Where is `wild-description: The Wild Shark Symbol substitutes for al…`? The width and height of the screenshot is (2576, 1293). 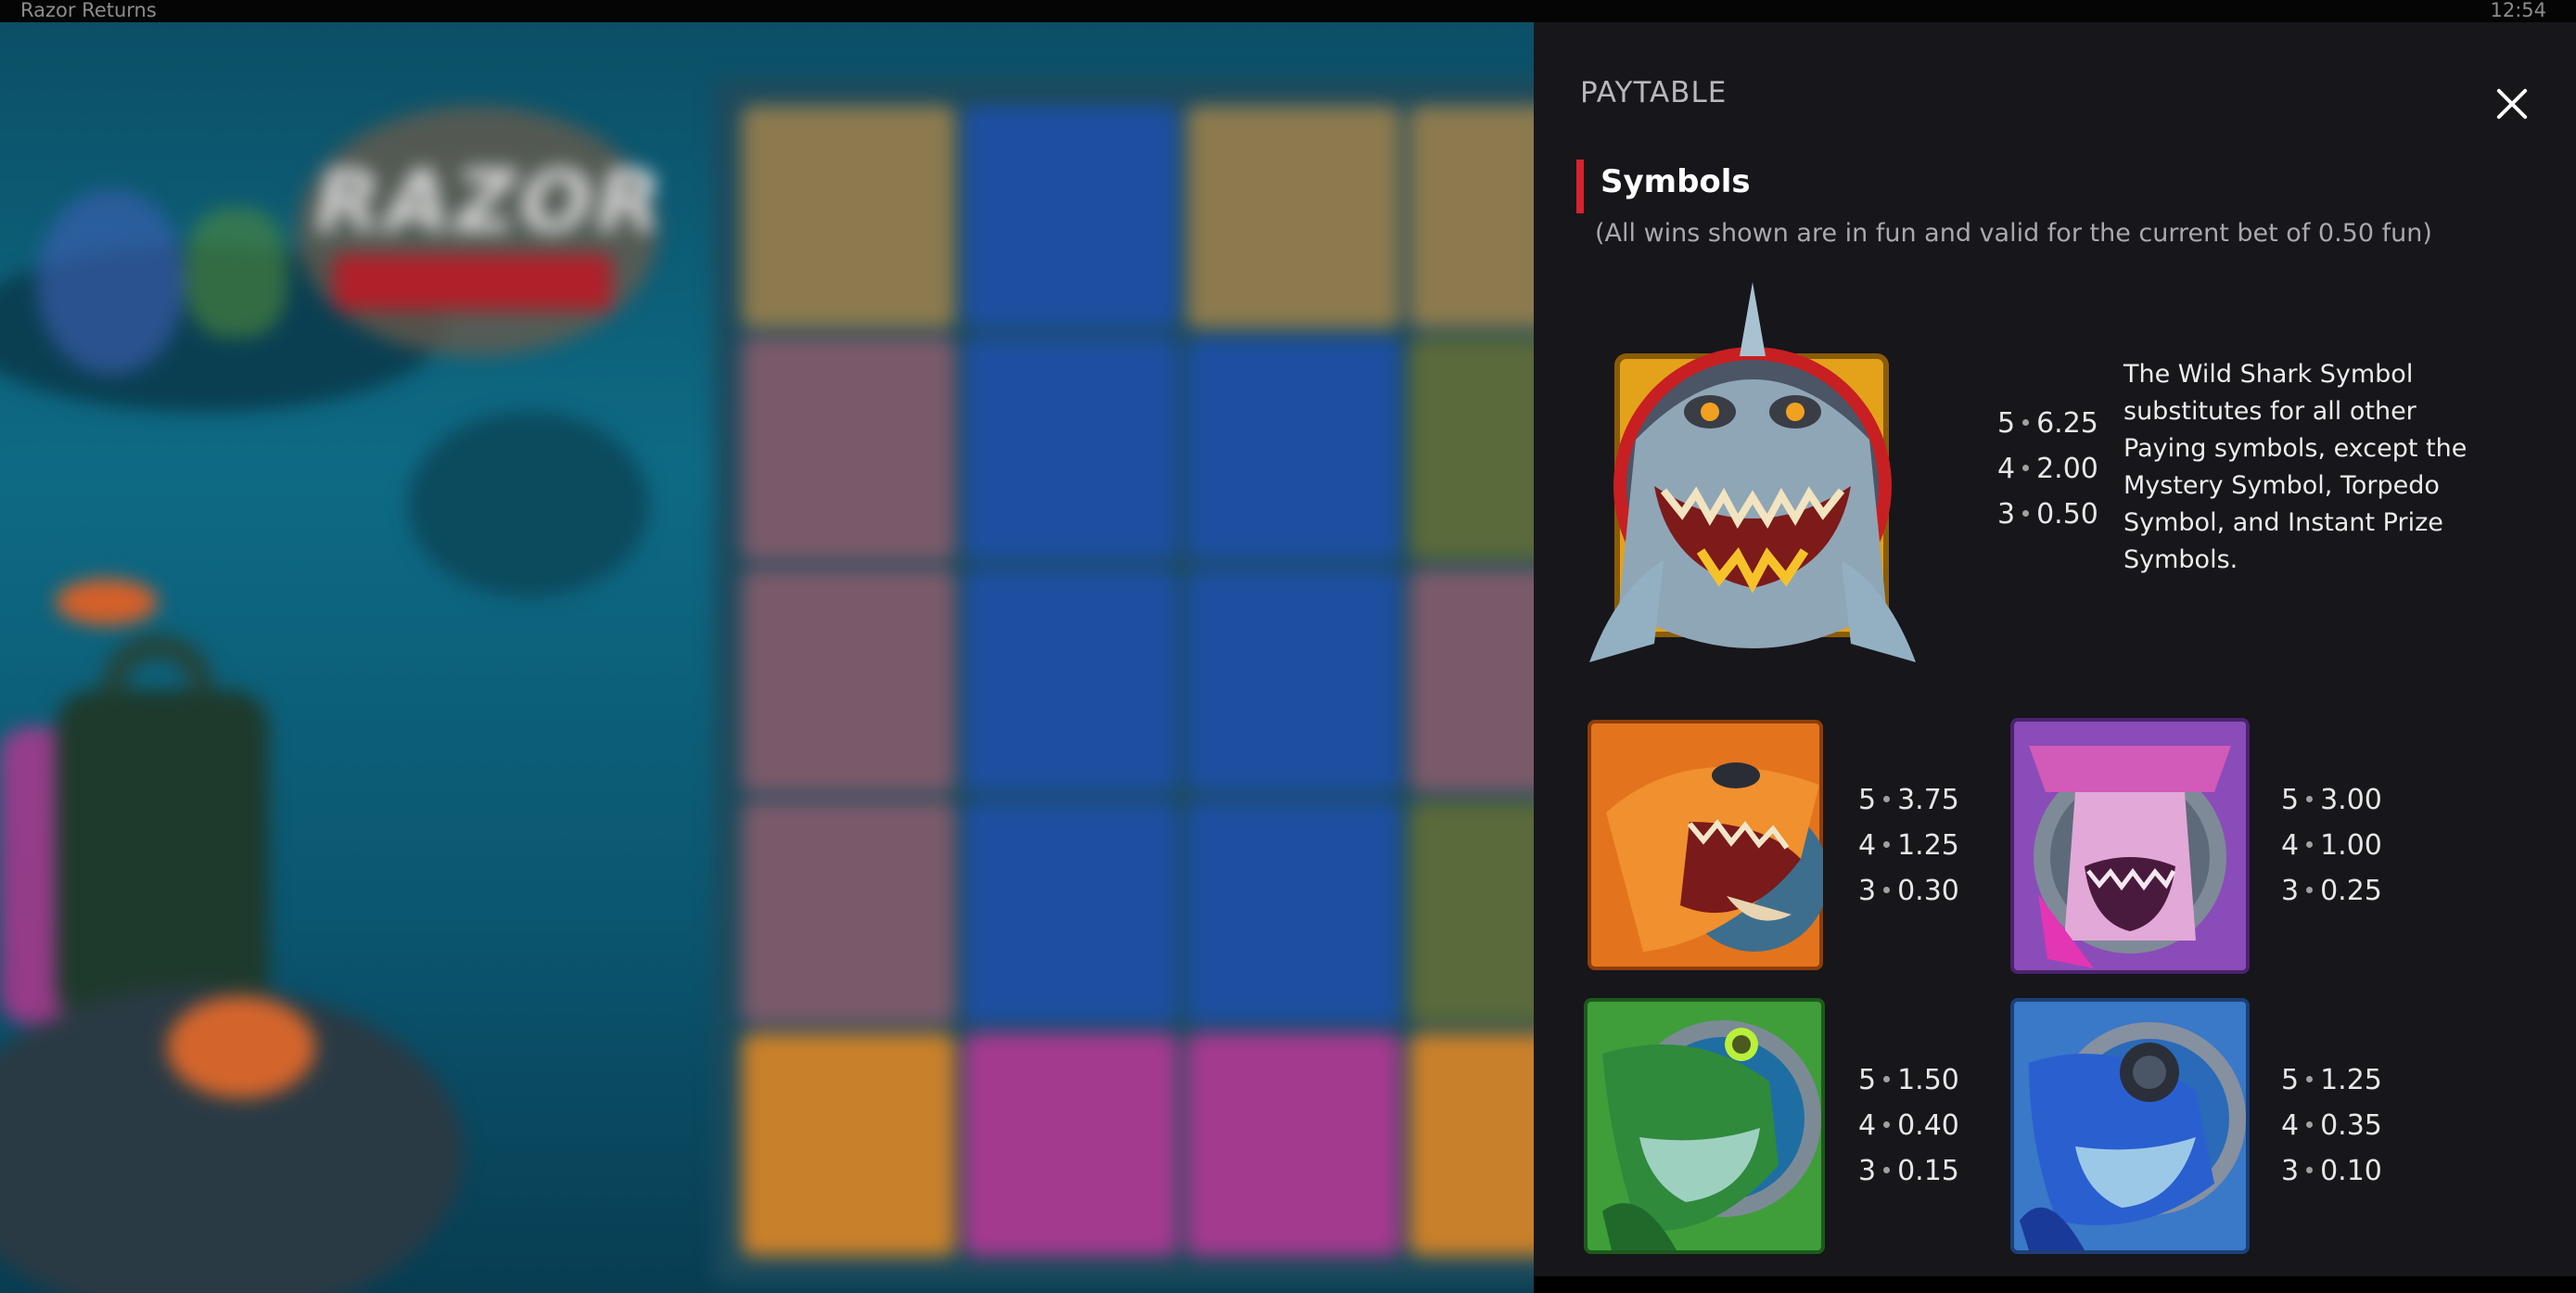
wild-description: The Wild Shark Symbol substitutes for al… is located at coordinates (2295, 467).